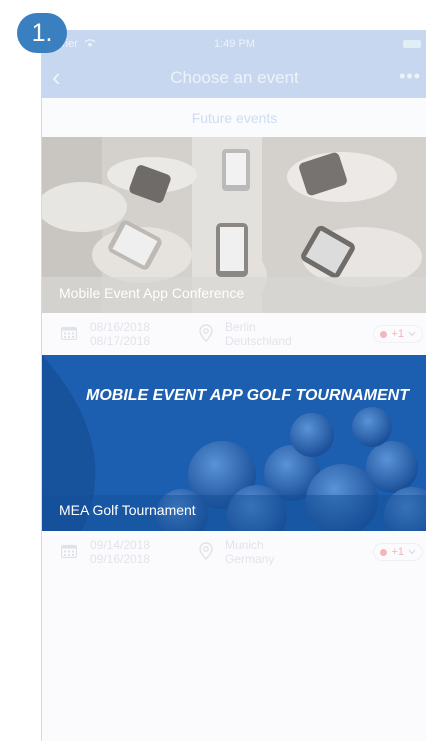  What do you see at coordinates (250, 559) in the screenshot?
I see `event-country: Germany` at bounding box center [250, 559].